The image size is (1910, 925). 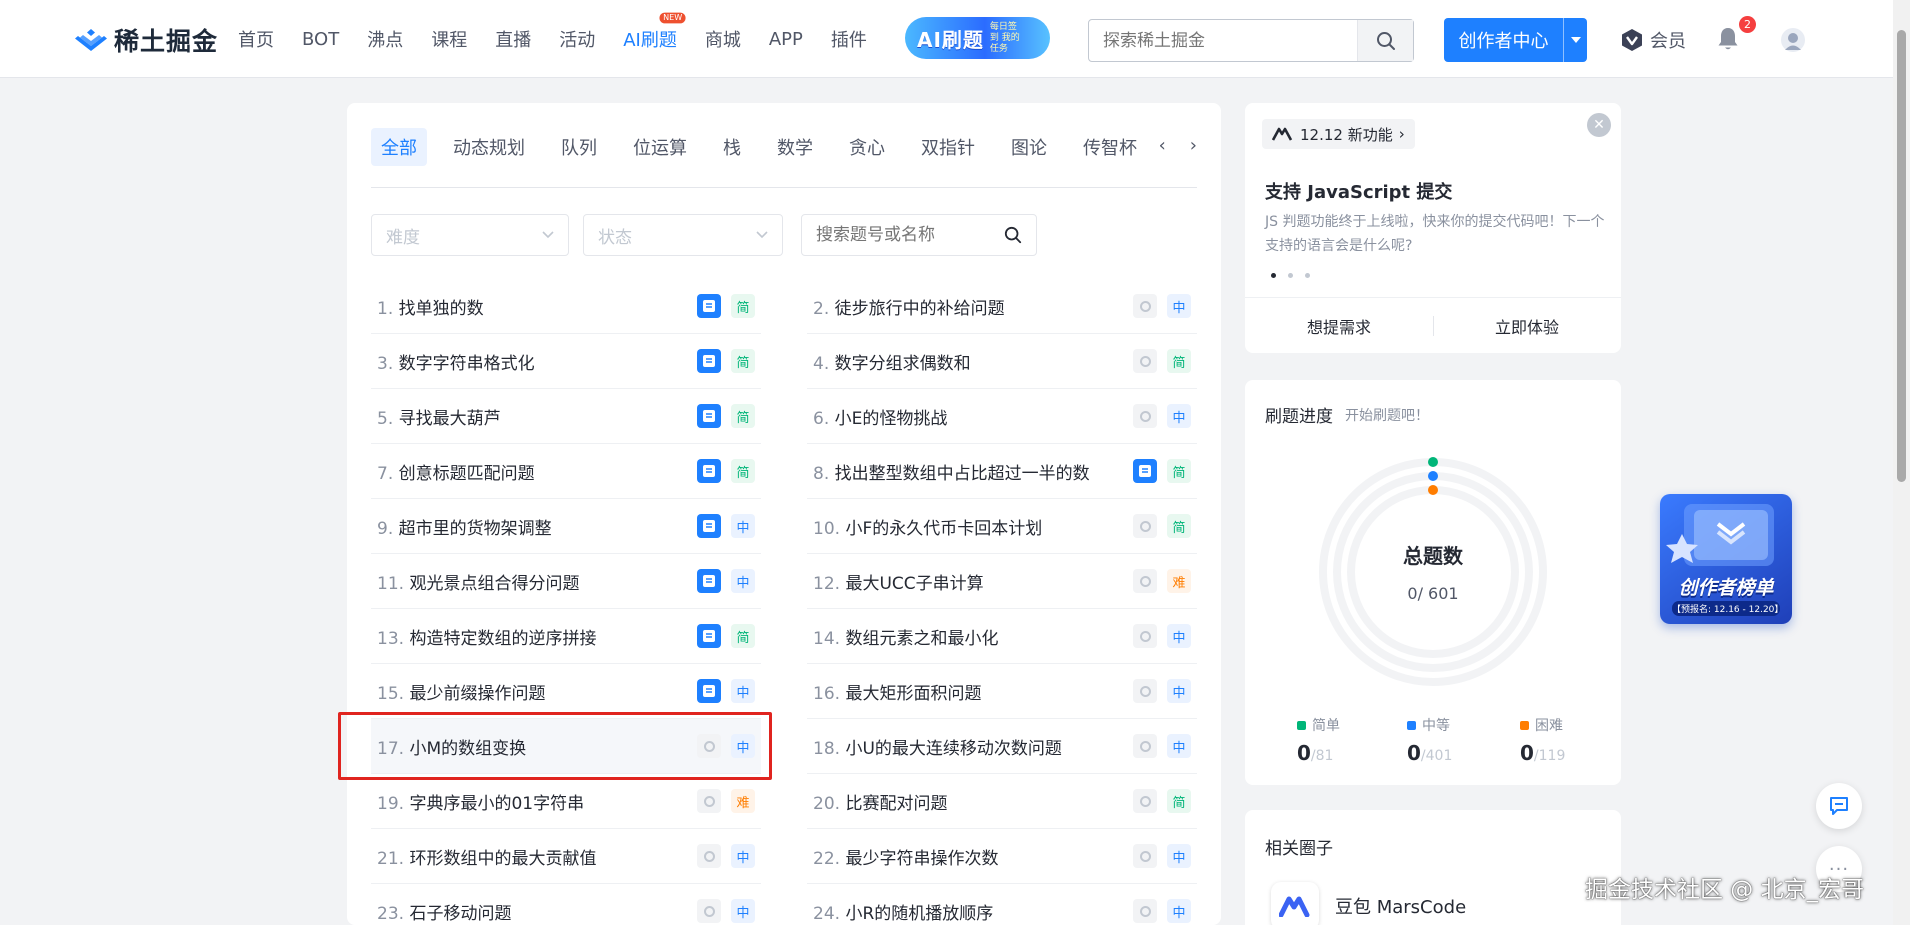 I want to click on nav-item-label: 插件, so click(x=848, y=40).